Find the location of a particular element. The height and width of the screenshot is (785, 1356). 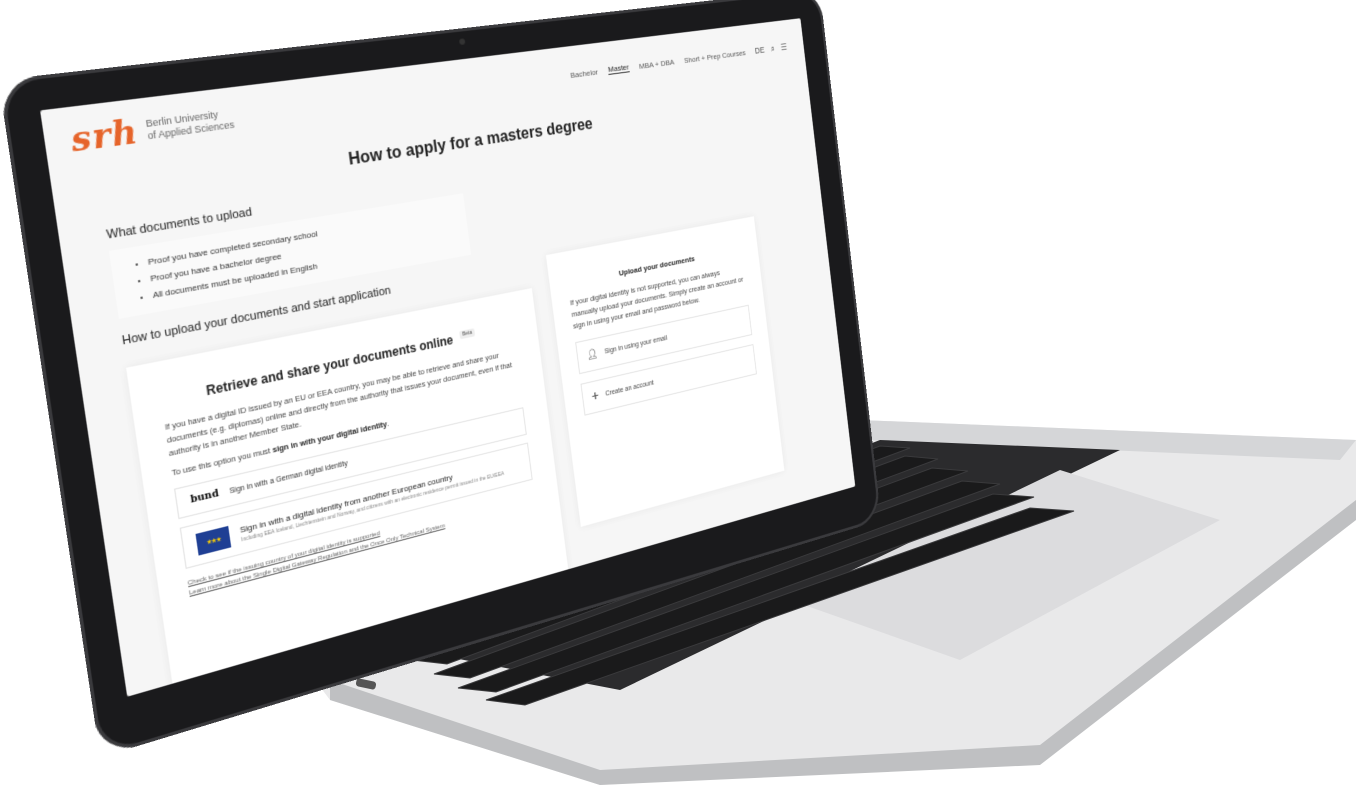

nav-utility: DE ⌕ ☰ is located at coordinates (770, 49).